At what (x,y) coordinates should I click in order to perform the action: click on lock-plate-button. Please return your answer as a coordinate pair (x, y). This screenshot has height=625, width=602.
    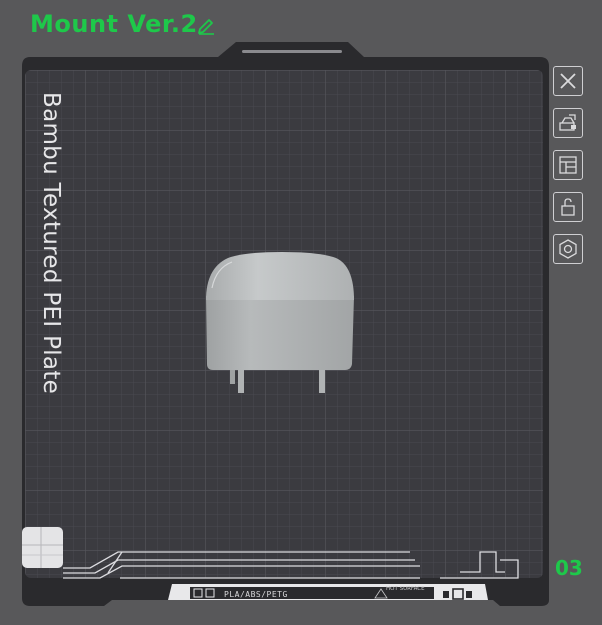
    Looking at the image, I should click on (568, 207).